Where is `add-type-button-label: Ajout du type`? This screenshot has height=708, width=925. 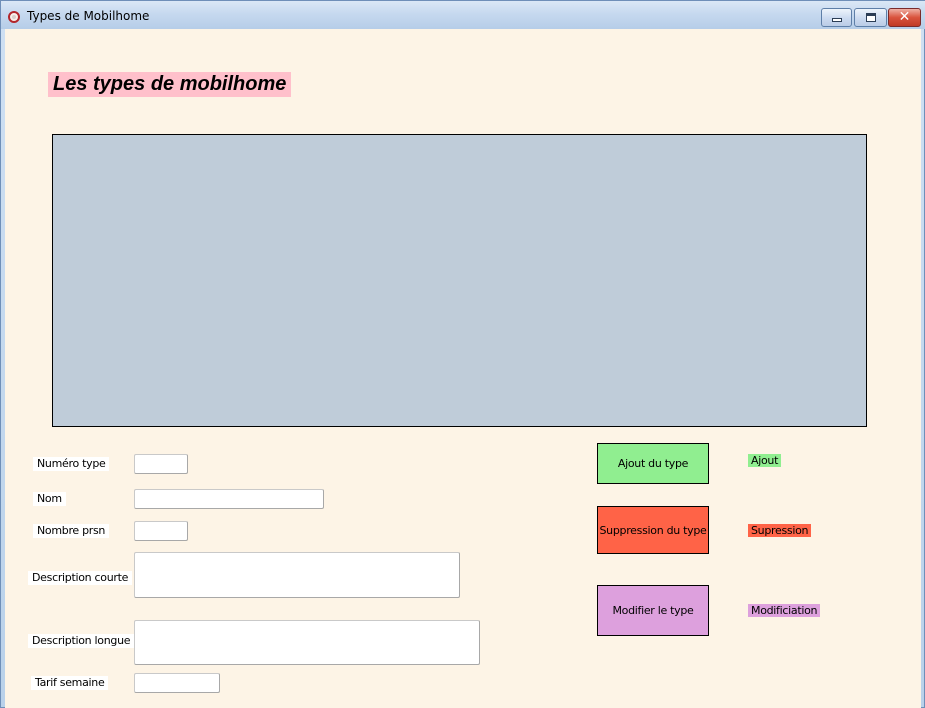
add-type-button-label: Ajout du type is located at coordinates (653, 463).